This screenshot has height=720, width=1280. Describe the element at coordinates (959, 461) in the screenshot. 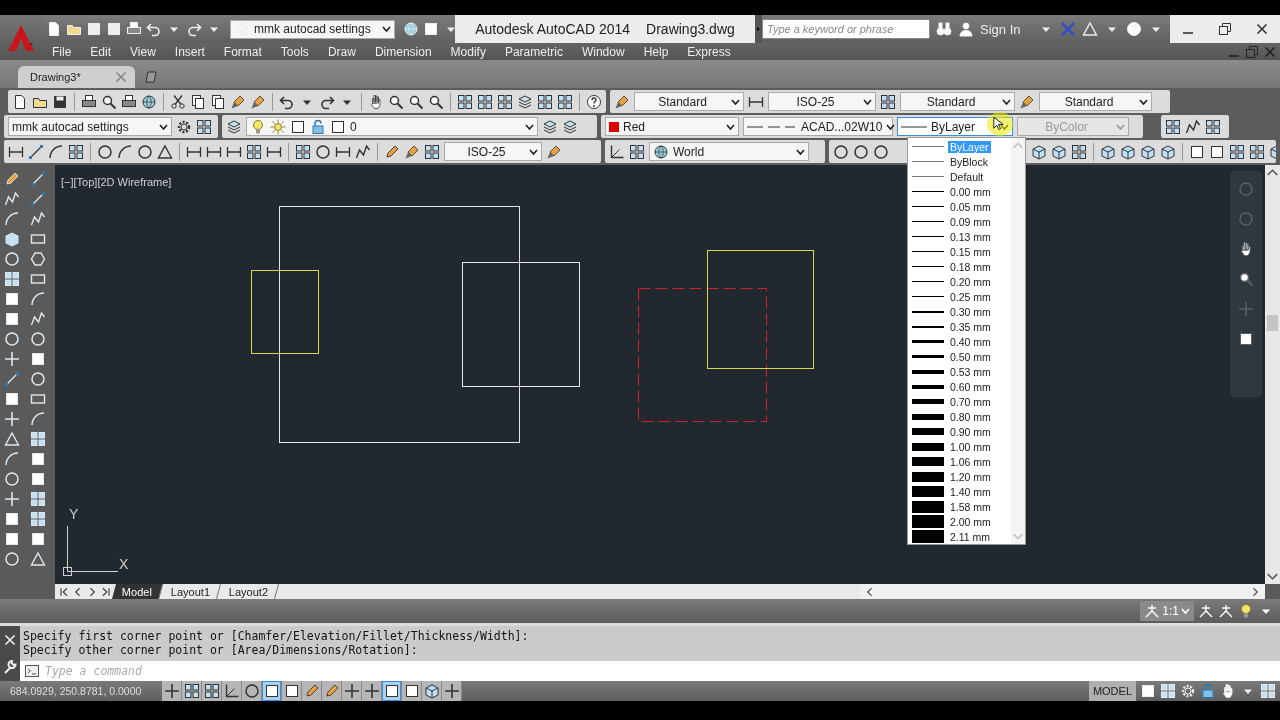

I see `lineweight-option: 1.06 mm` at that location.